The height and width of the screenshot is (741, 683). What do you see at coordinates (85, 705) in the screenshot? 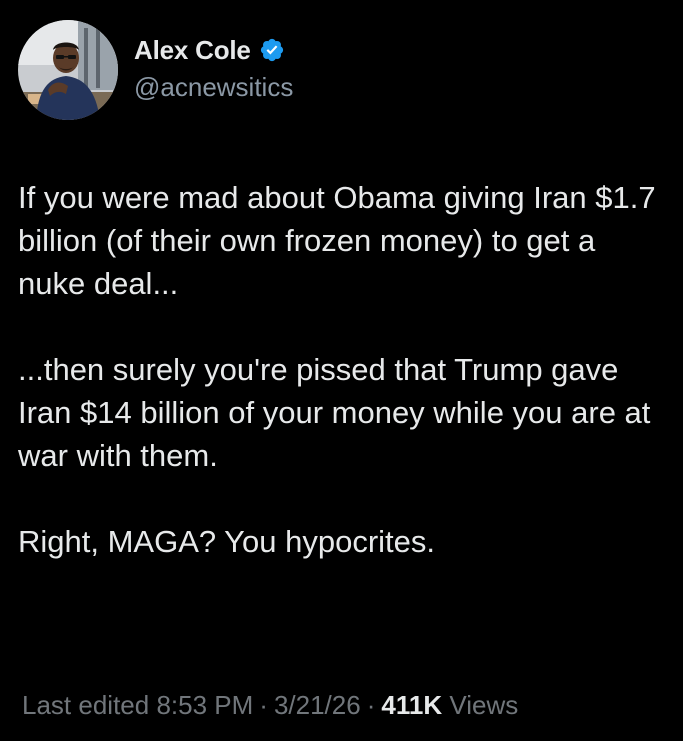
I see `last-edited-label: Last edited` at bounding box center [85, 705].